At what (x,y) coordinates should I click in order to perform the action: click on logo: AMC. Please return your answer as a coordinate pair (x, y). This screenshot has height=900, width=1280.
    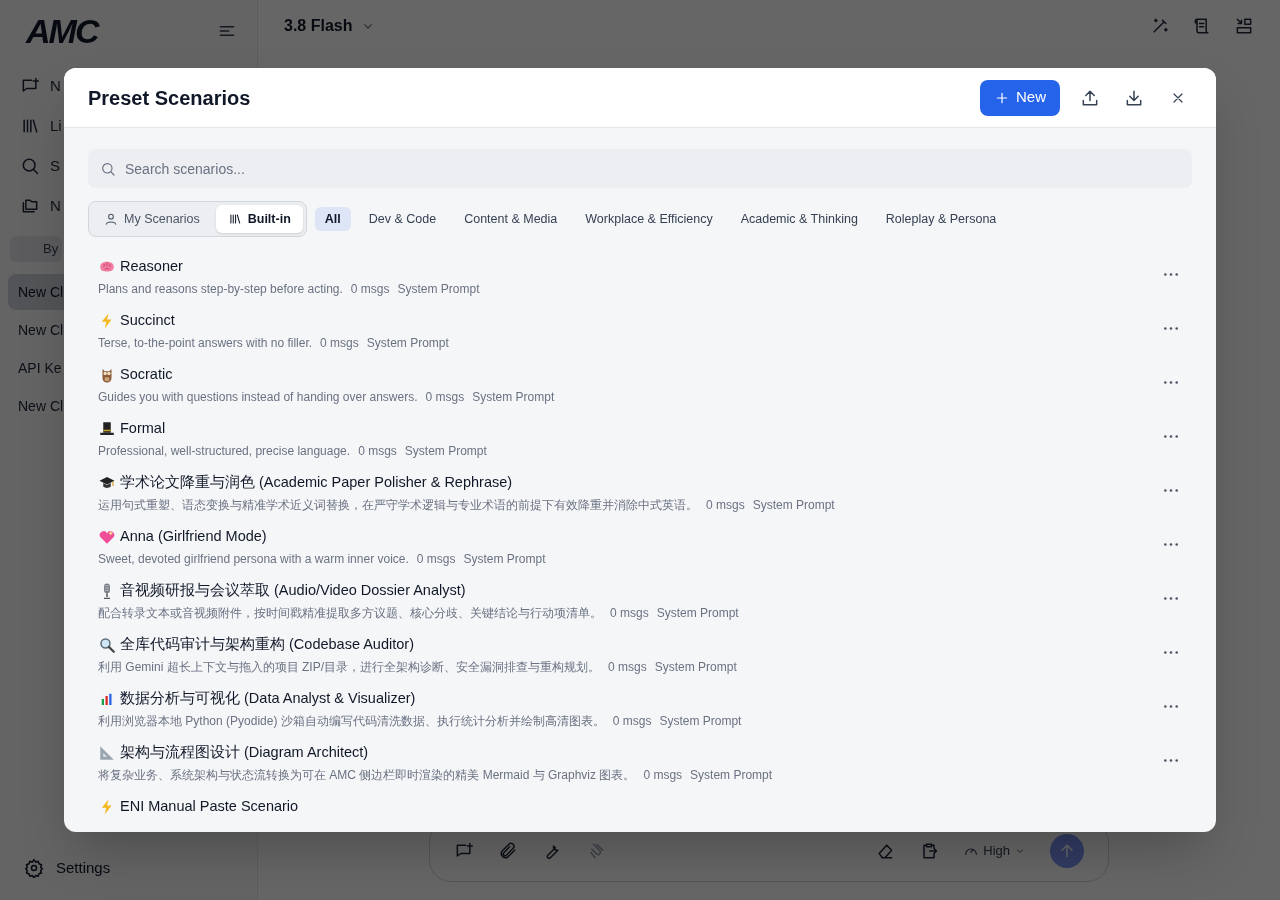
    Looking at the image, I should click on (62, 31).